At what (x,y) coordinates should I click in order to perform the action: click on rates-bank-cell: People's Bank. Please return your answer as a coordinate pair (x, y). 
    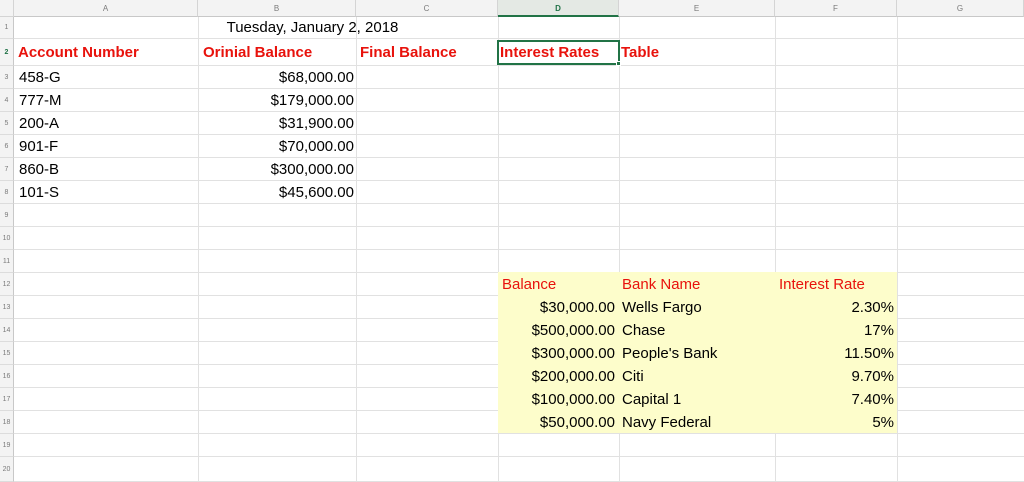
    Looking at the image, I should click on (669, 353).